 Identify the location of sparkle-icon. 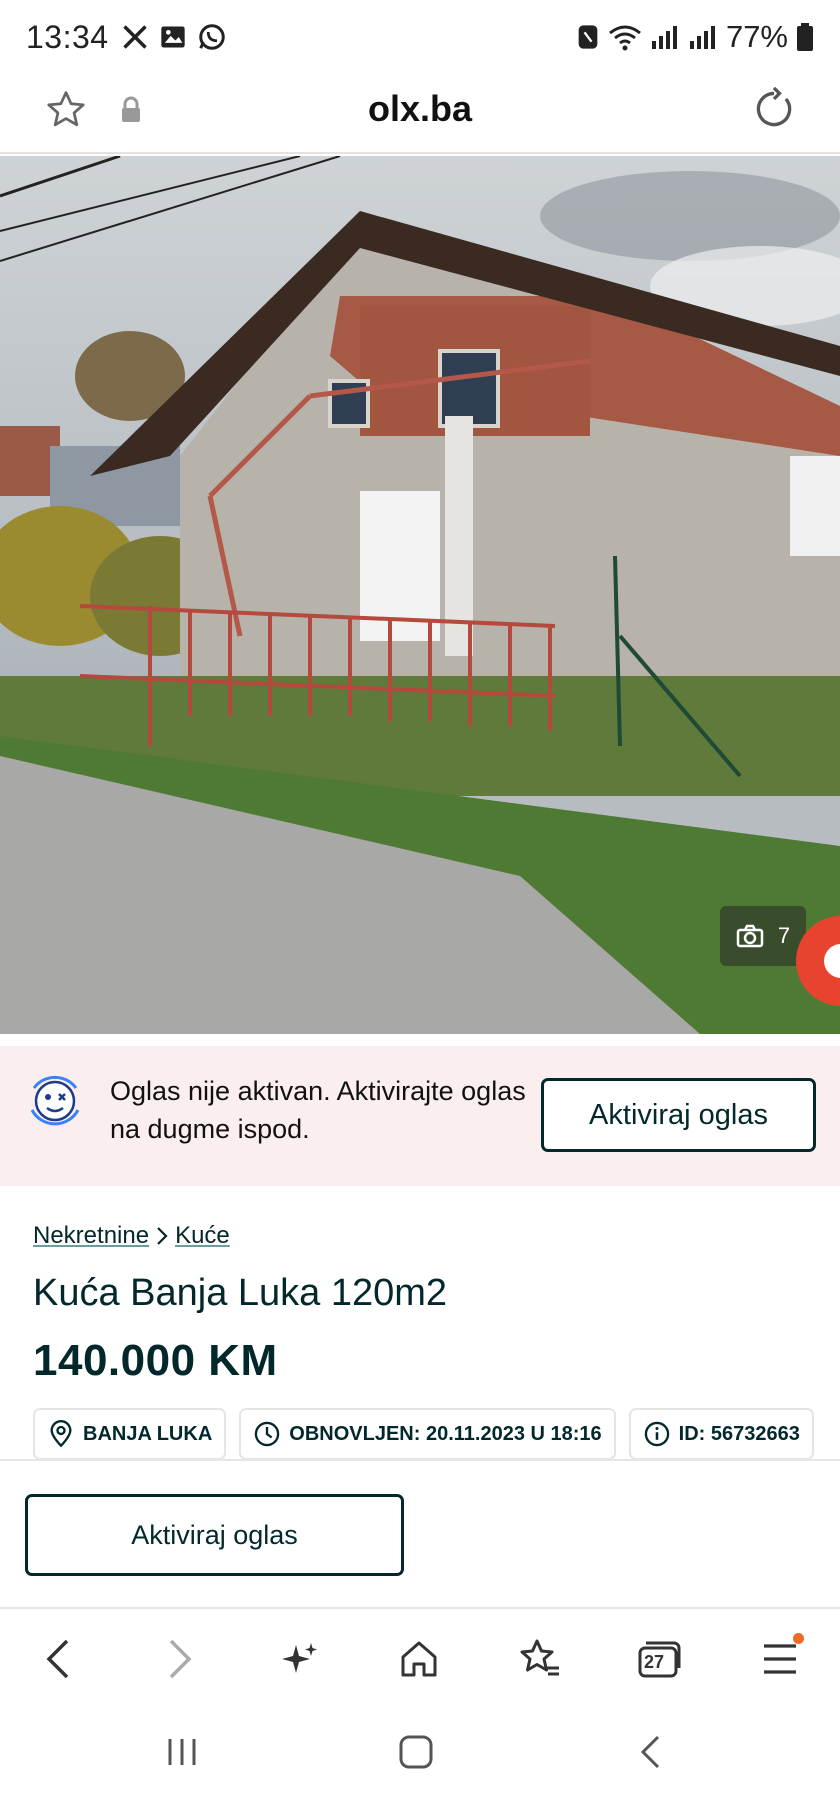
(299, 1658).